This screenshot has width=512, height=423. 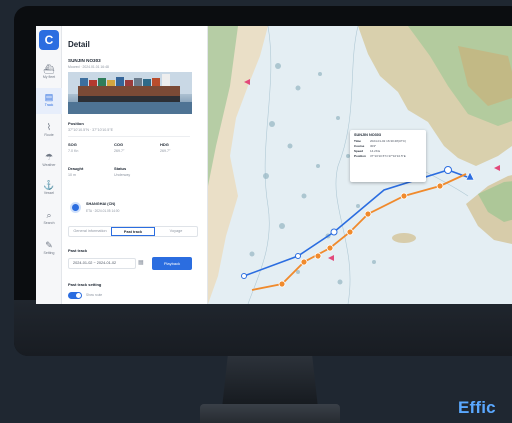 I want to click on monitor-neck, so click(x=270, y=382).